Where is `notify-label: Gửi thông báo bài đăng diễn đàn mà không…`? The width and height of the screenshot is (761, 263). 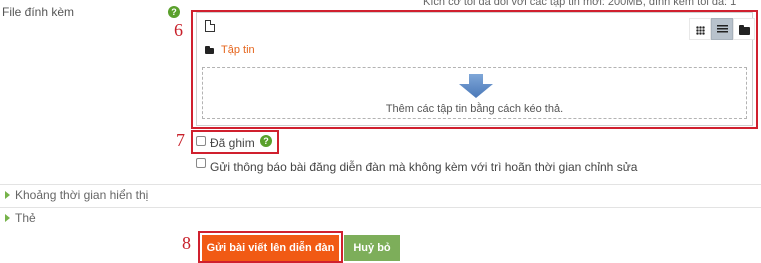 notify-label: Gửi thông báo bài đăng diễn đàn mà không… is located at coordinates (424, 167).